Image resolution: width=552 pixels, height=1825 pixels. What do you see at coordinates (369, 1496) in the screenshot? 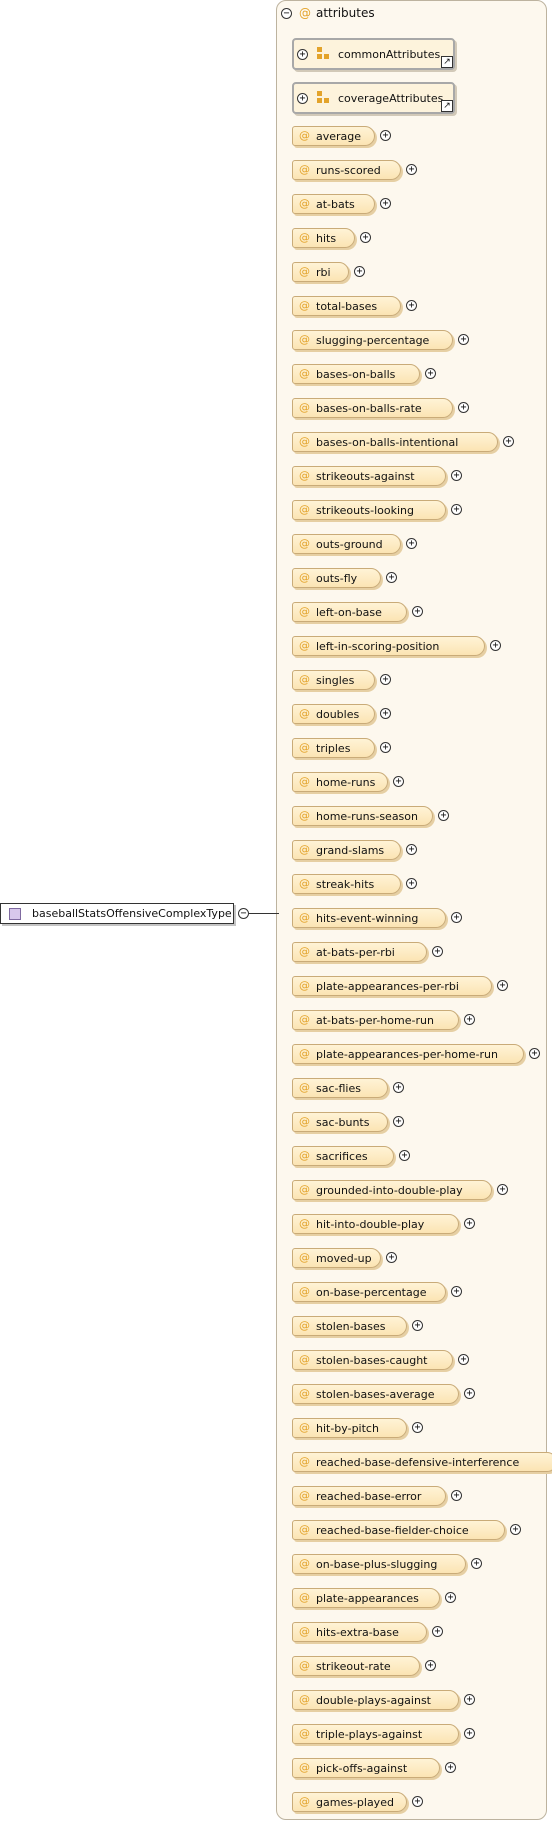
I see `attribute-reached-base-error: @ reached-base-error` at bounding box center [369, 1496].